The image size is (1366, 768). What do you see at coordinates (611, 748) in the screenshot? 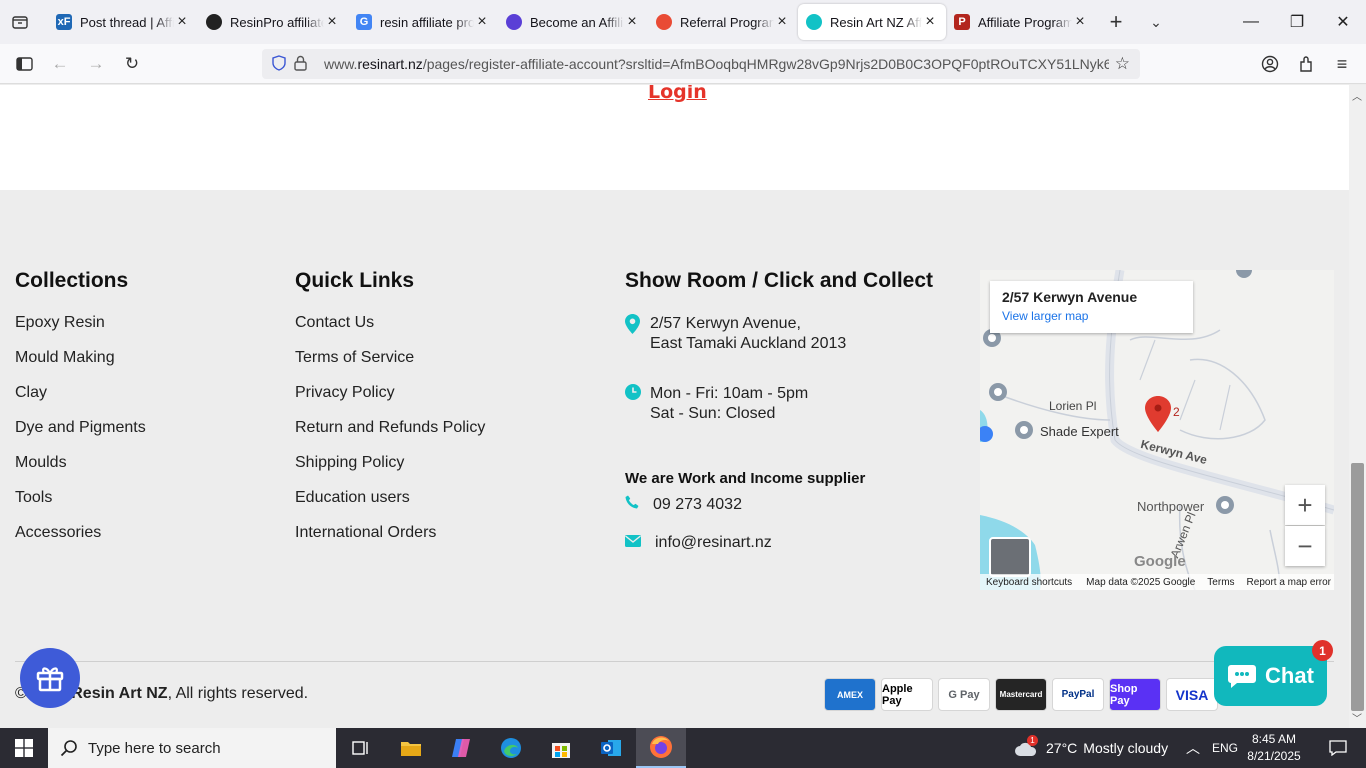
I see `outlook-icon` at bounding box center [611, 748].